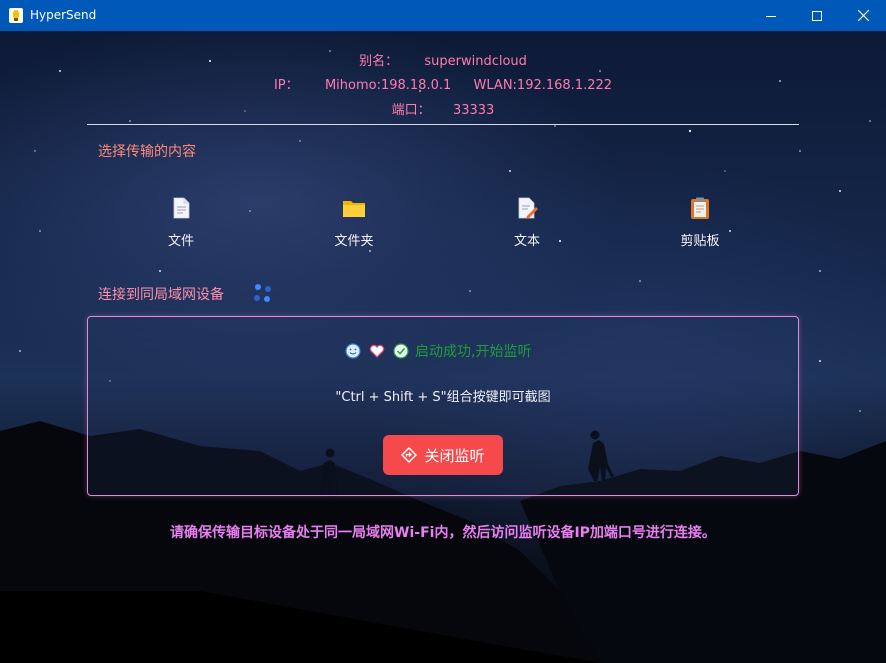  I want to click on clipboard-icon, so click(700, 208).